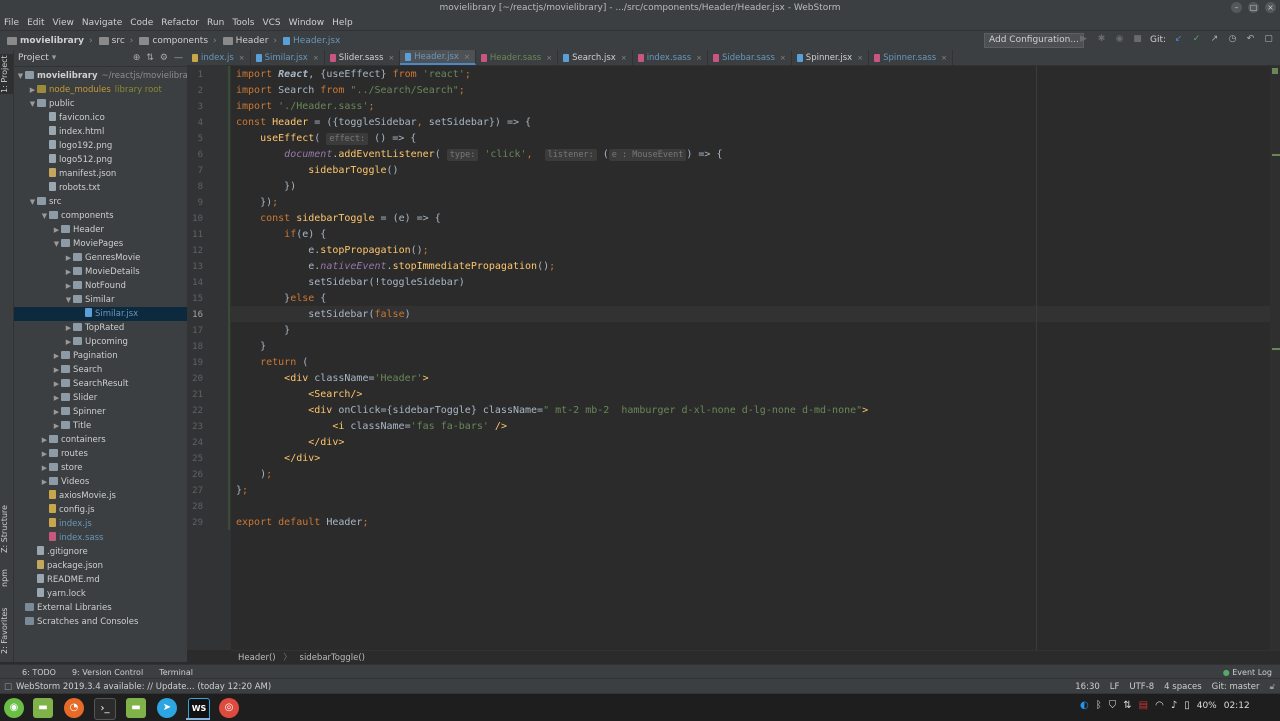  Describe the element at coordinates (6, 74) in the screenshot. I see `project-tool-tab: 1: Project` at that location.